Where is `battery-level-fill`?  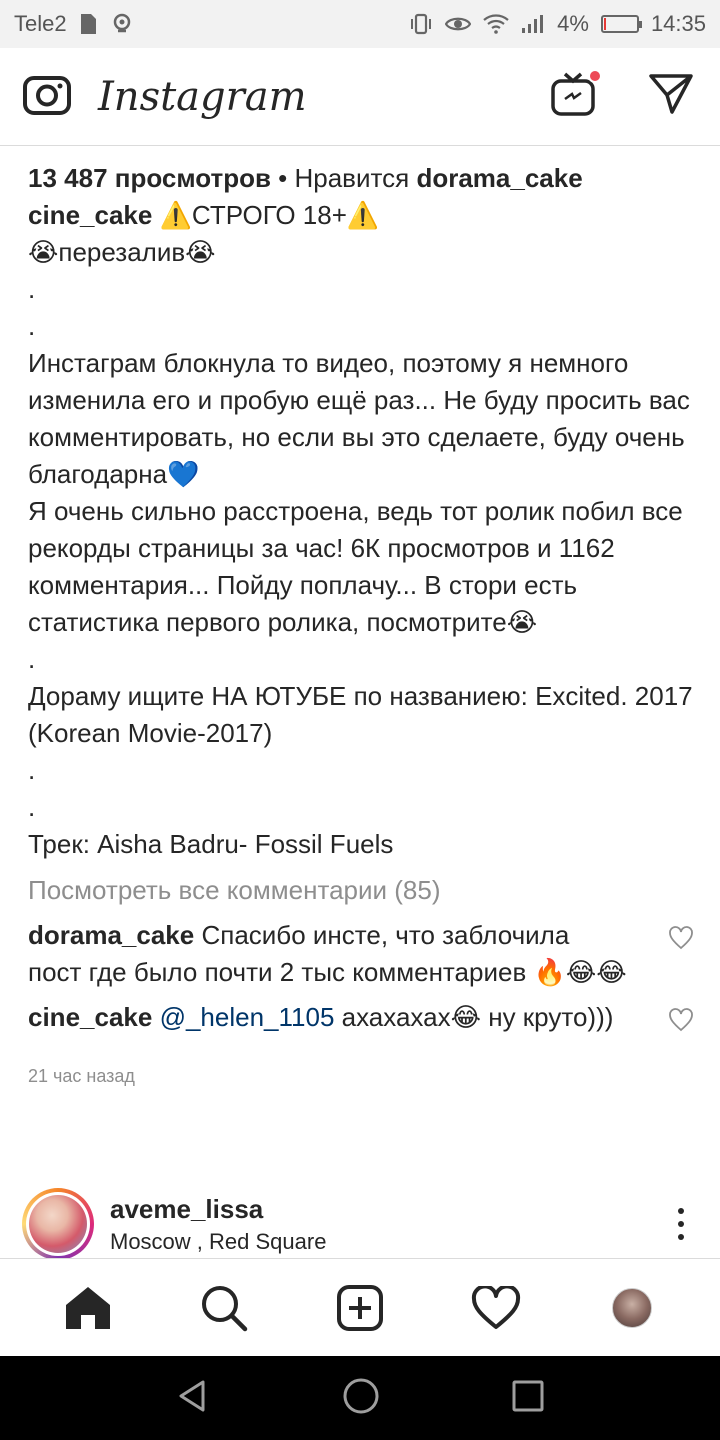 battery-level-fill is located at coordinates (604, 24).